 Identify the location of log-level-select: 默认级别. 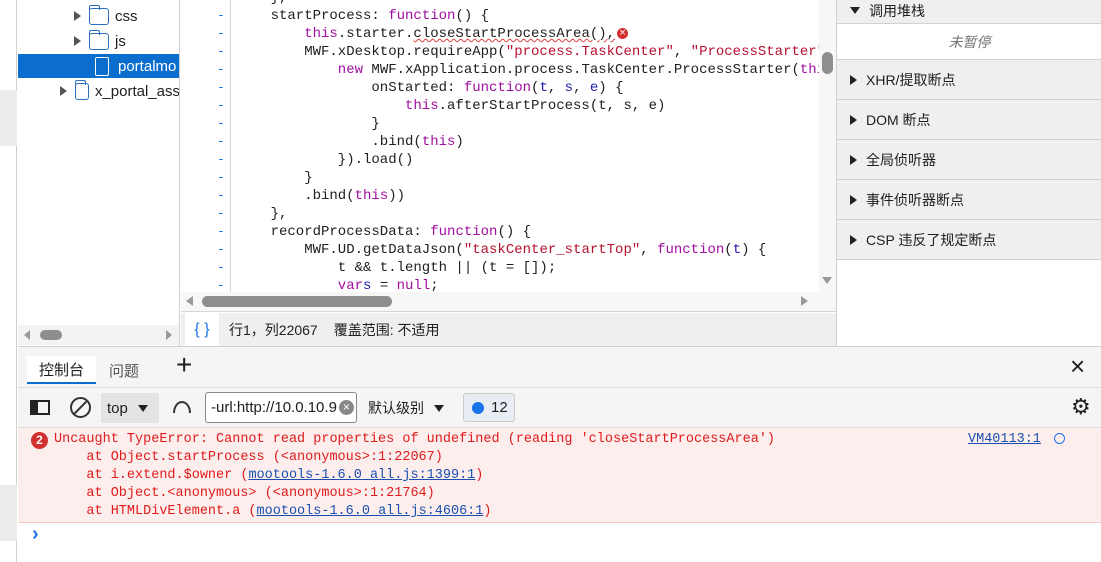
(410, 408).